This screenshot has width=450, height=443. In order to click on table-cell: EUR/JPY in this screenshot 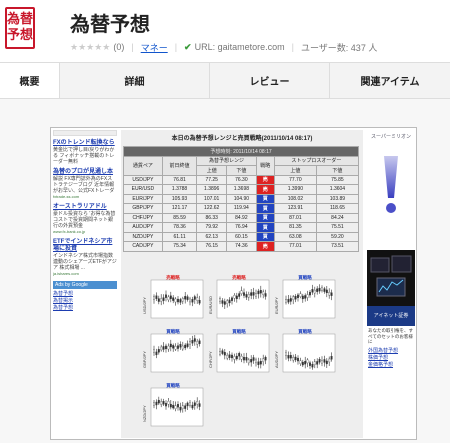, I will do `click(143, 198)`.